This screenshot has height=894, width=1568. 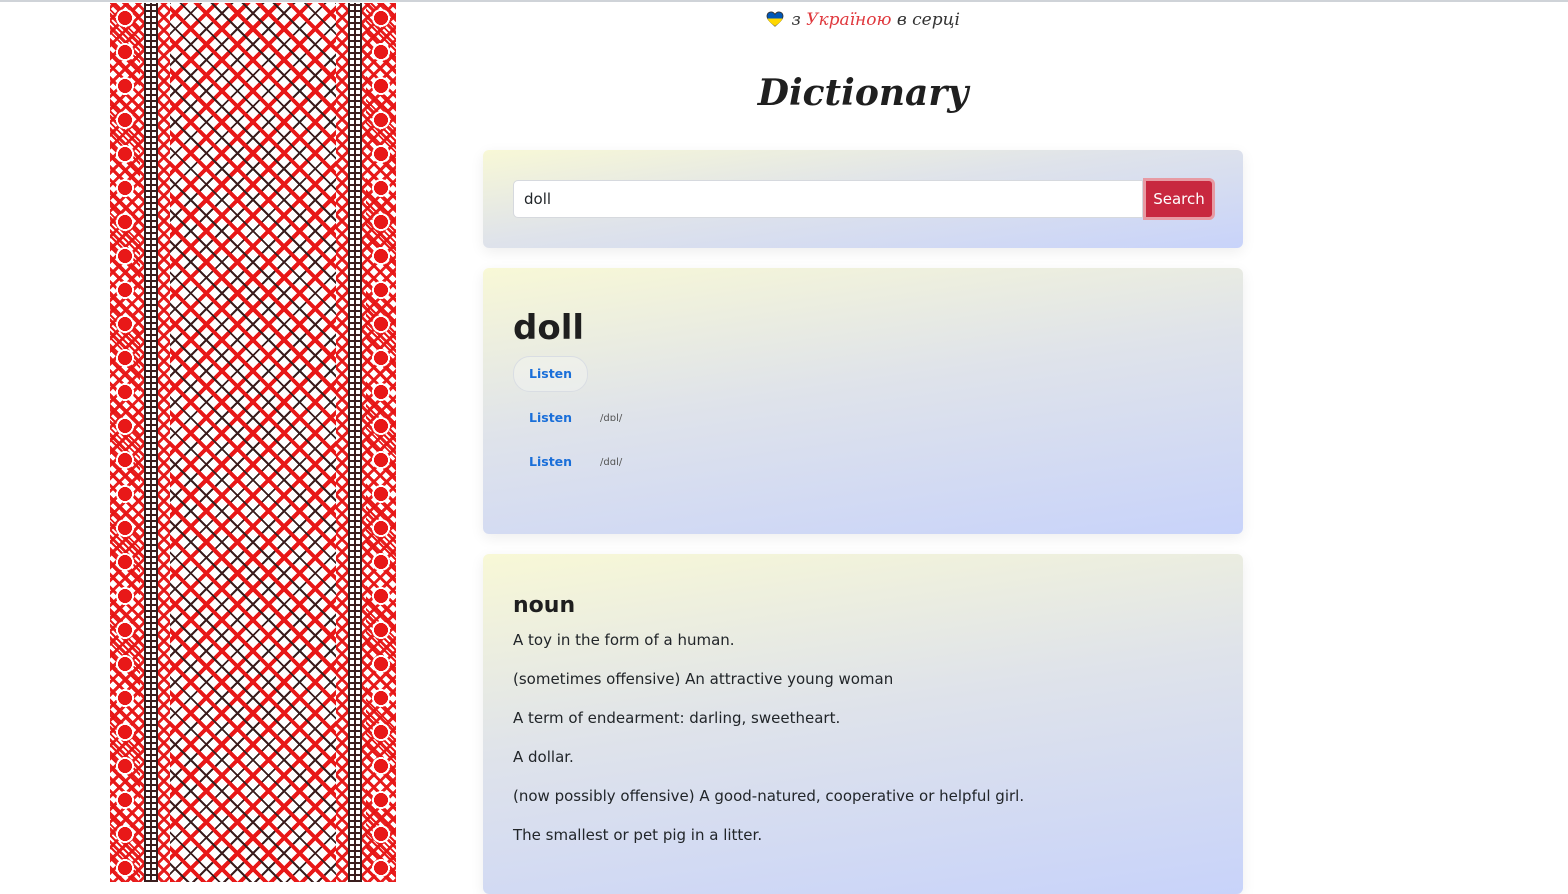 I want to click on search-input, so click(x=828, y=199).